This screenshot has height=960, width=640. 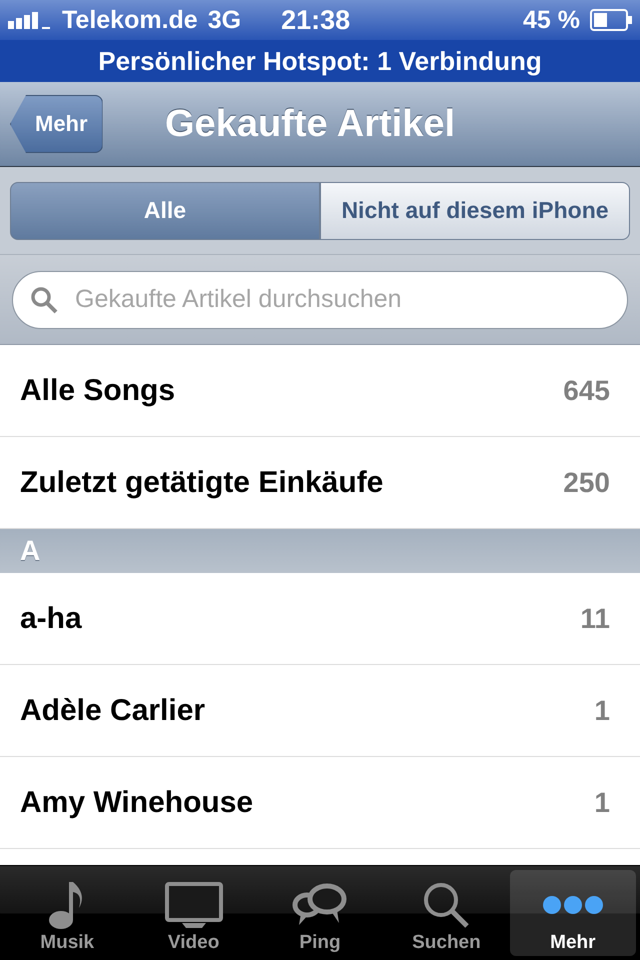 I want to click on row-count: 250, so click(x=586, y=482).